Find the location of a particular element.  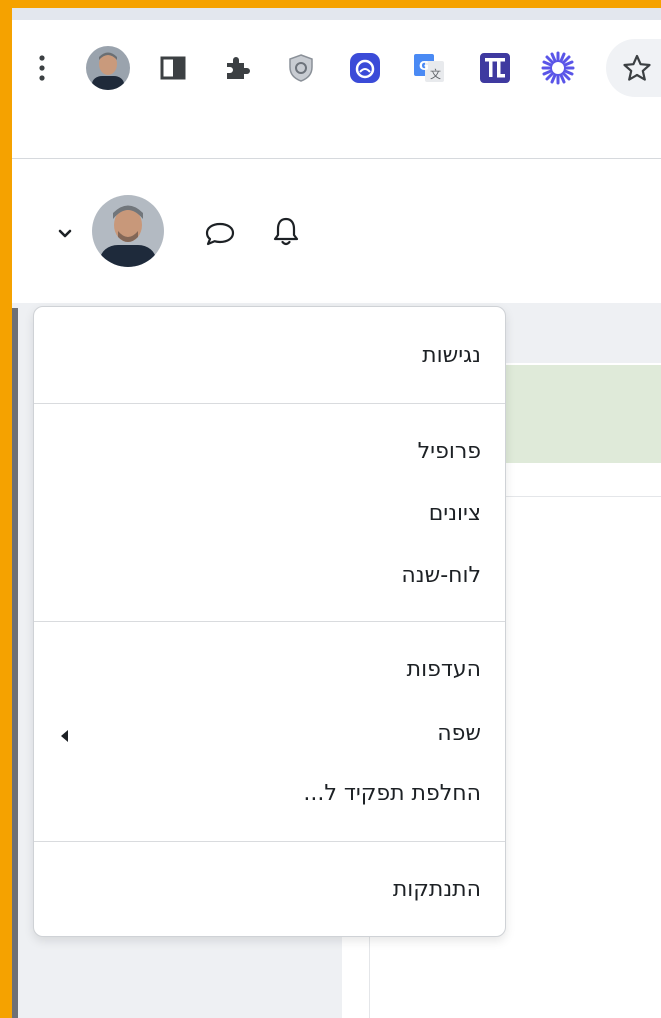

google-translate-icon: G文 is located at coordinates (429, 68).